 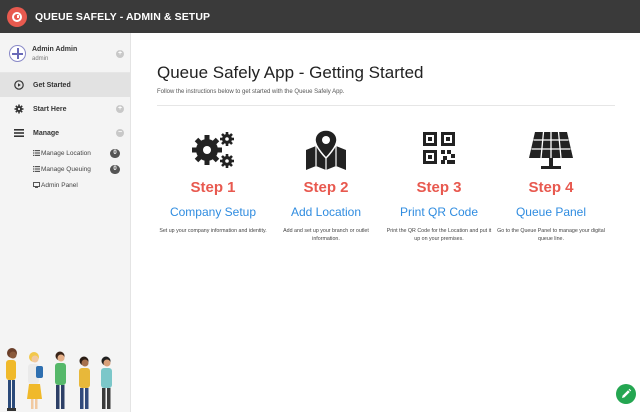 What do you see at coordinates (123, 16) in the screenshot?
I see `app-title: QUEUE SAFELY - ADMIN & SETUP` at bounding box center [123, 16].